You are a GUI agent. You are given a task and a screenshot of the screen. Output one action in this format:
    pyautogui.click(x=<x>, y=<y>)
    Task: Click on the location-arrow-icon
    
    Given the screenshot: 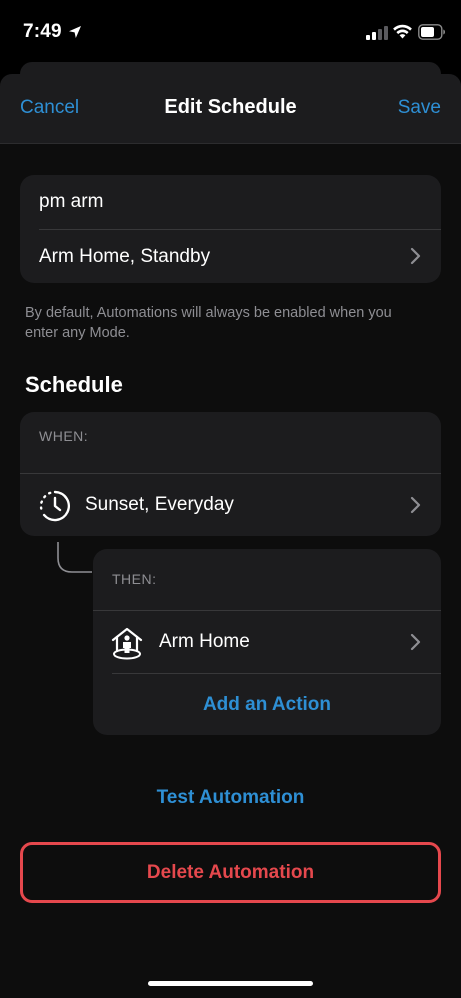 What is the action you would take?
    pyautogui.click(x=75, y=32)
    